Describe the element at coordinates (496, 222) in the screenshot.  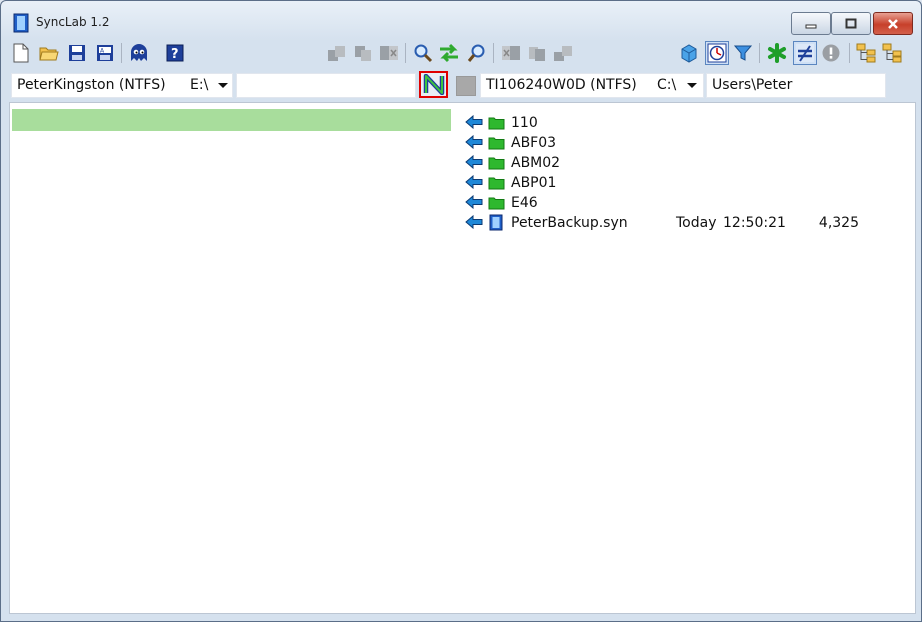
I see `synclab-file-icon` at that location.